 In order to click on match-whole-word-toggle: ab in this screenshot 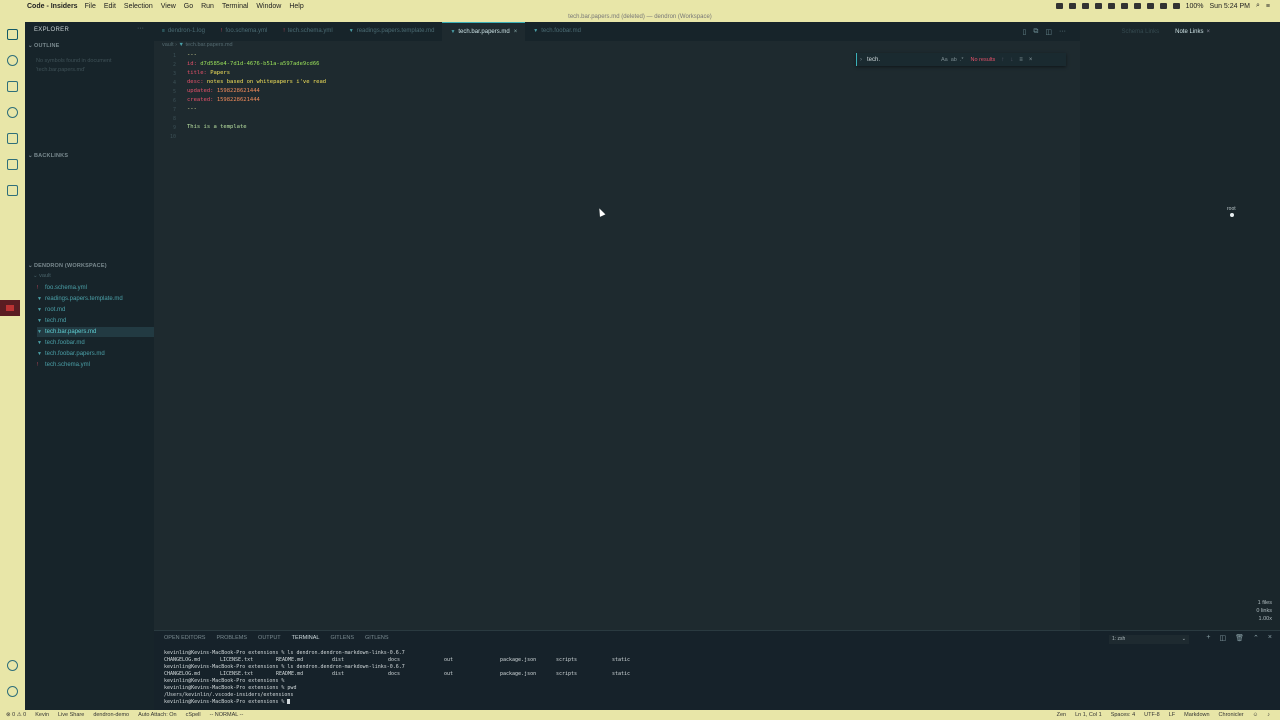, I will do `click(954, 60)`.